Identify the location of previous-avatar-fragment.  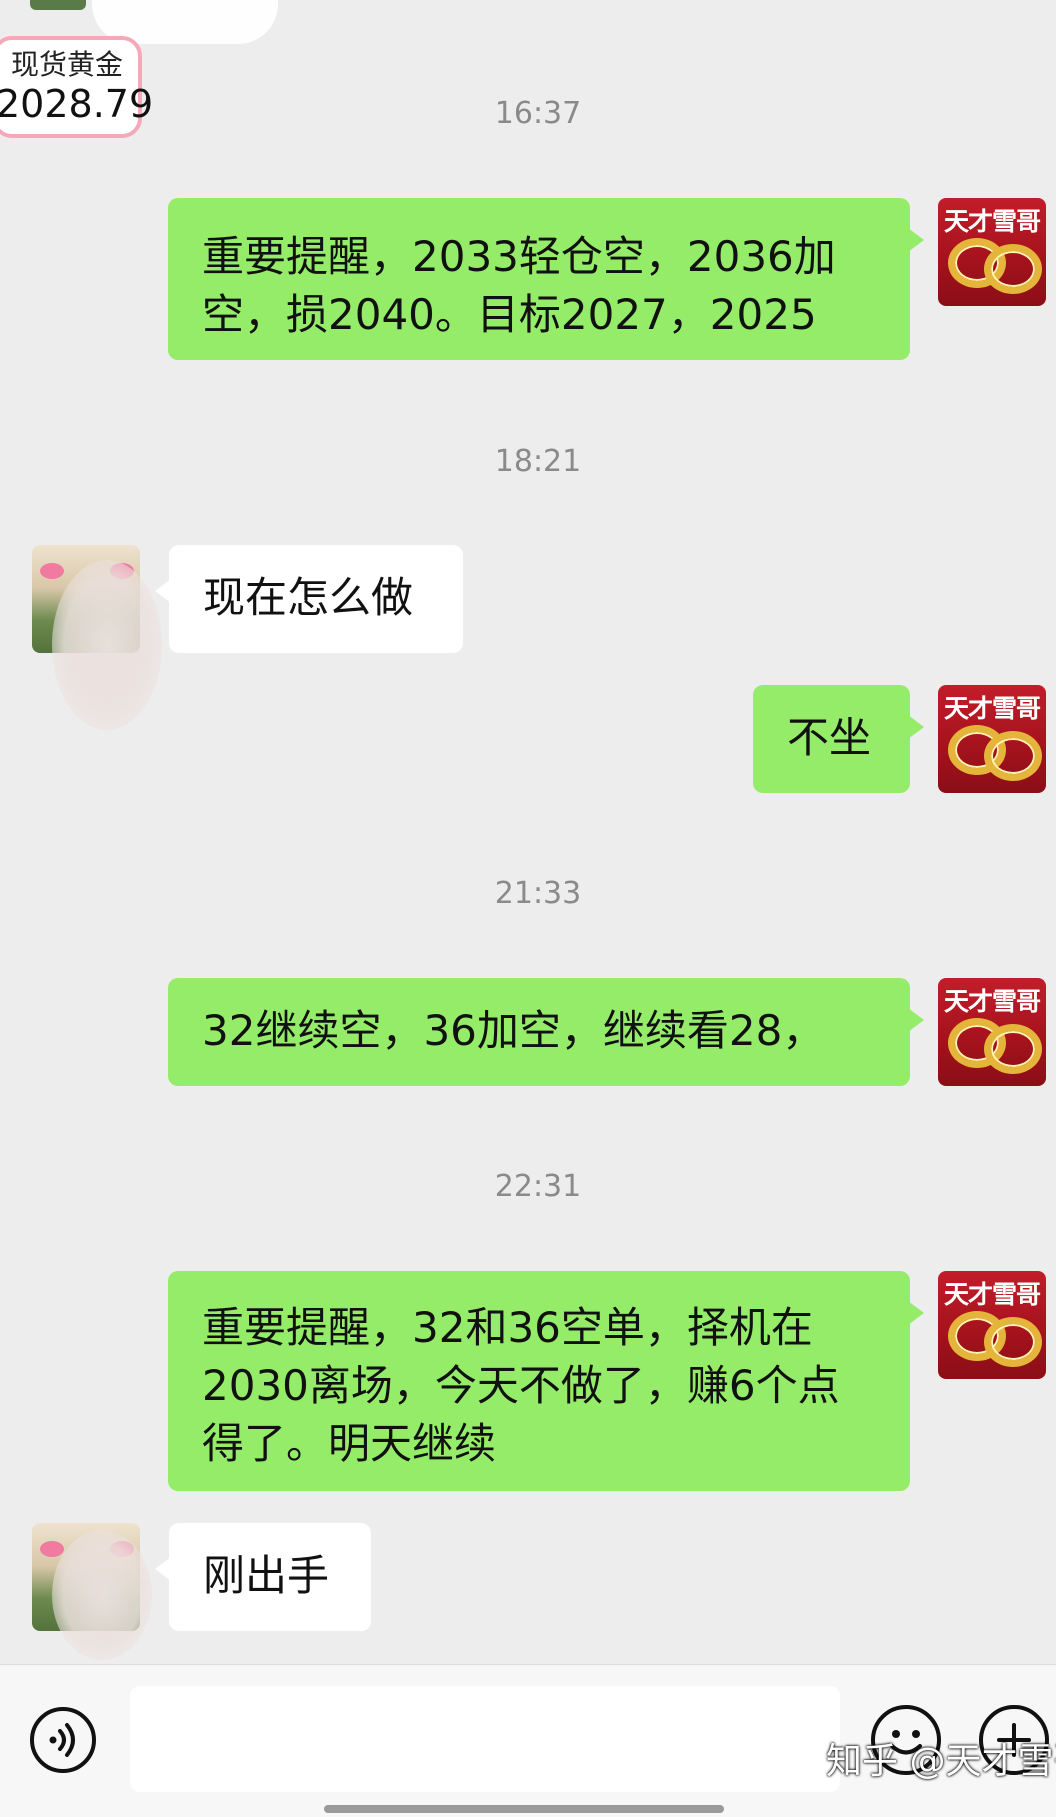
(58, 5).